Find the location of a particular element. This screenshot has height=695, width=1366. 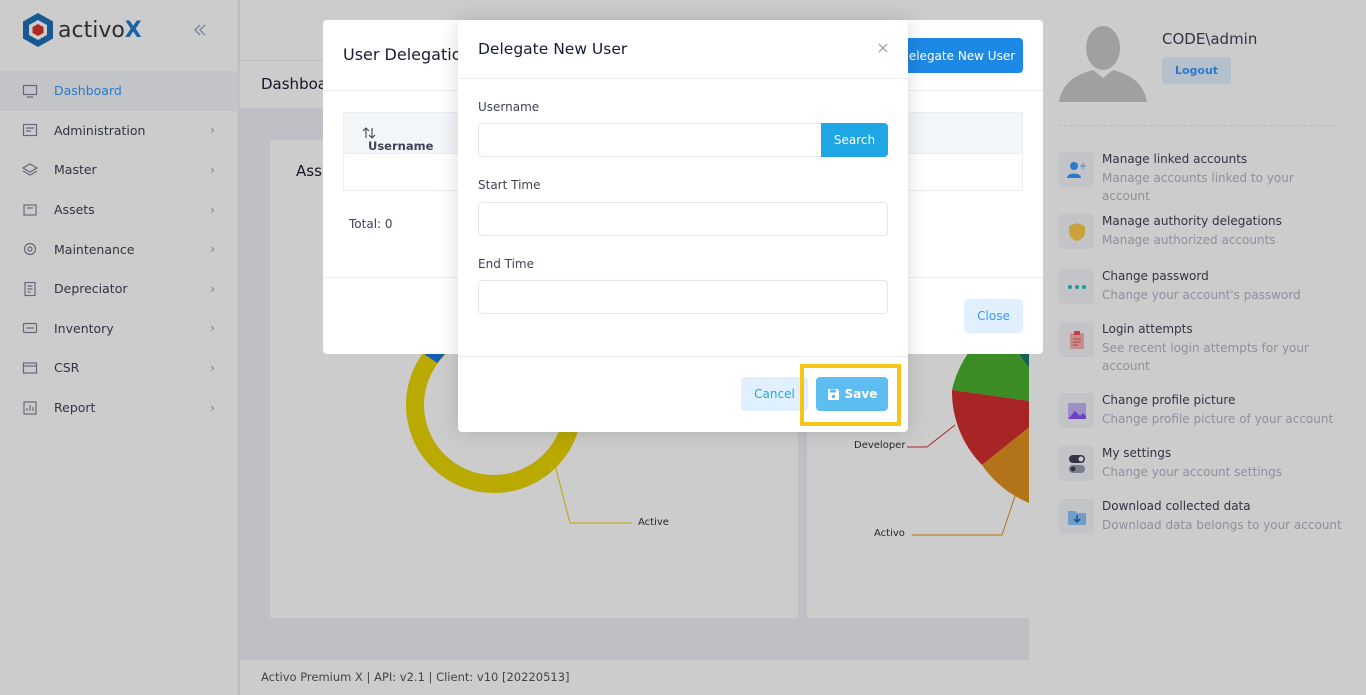

sort-icon is located at coordinates (369, 133).